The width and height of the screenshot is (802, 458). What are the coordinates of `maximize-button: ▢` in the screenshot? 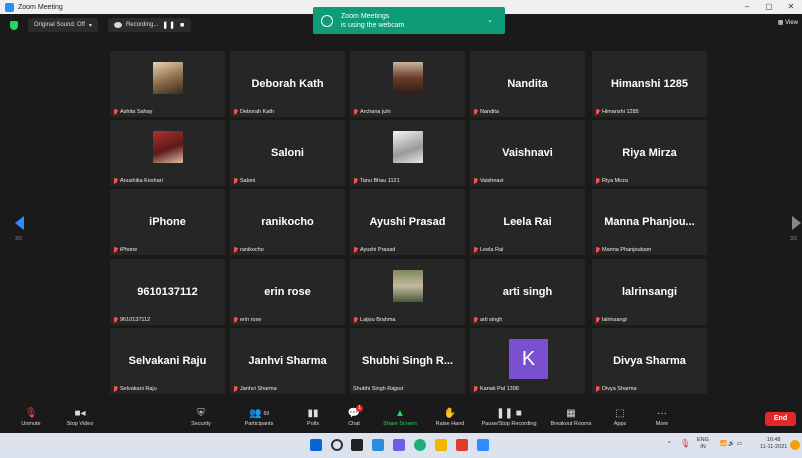 It's located at (769, 7).